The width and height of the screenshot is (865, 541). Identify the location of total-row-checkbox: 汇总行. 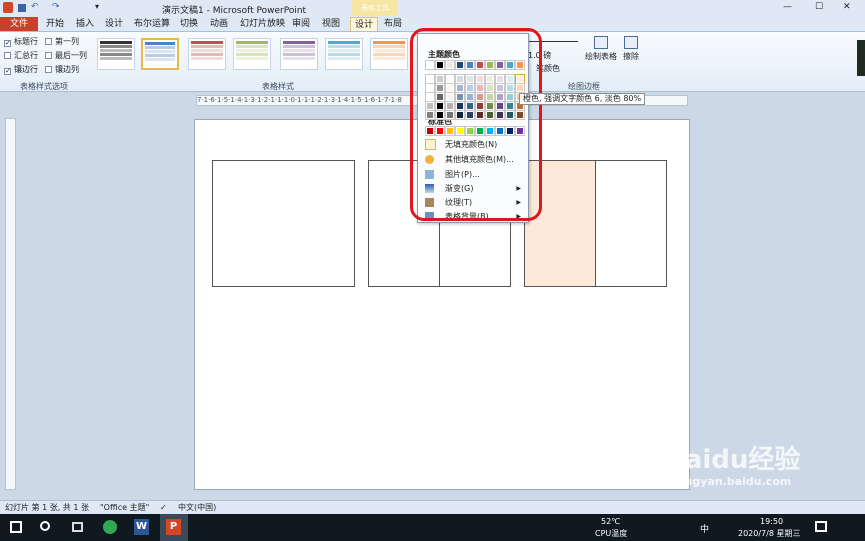
(21, 55).